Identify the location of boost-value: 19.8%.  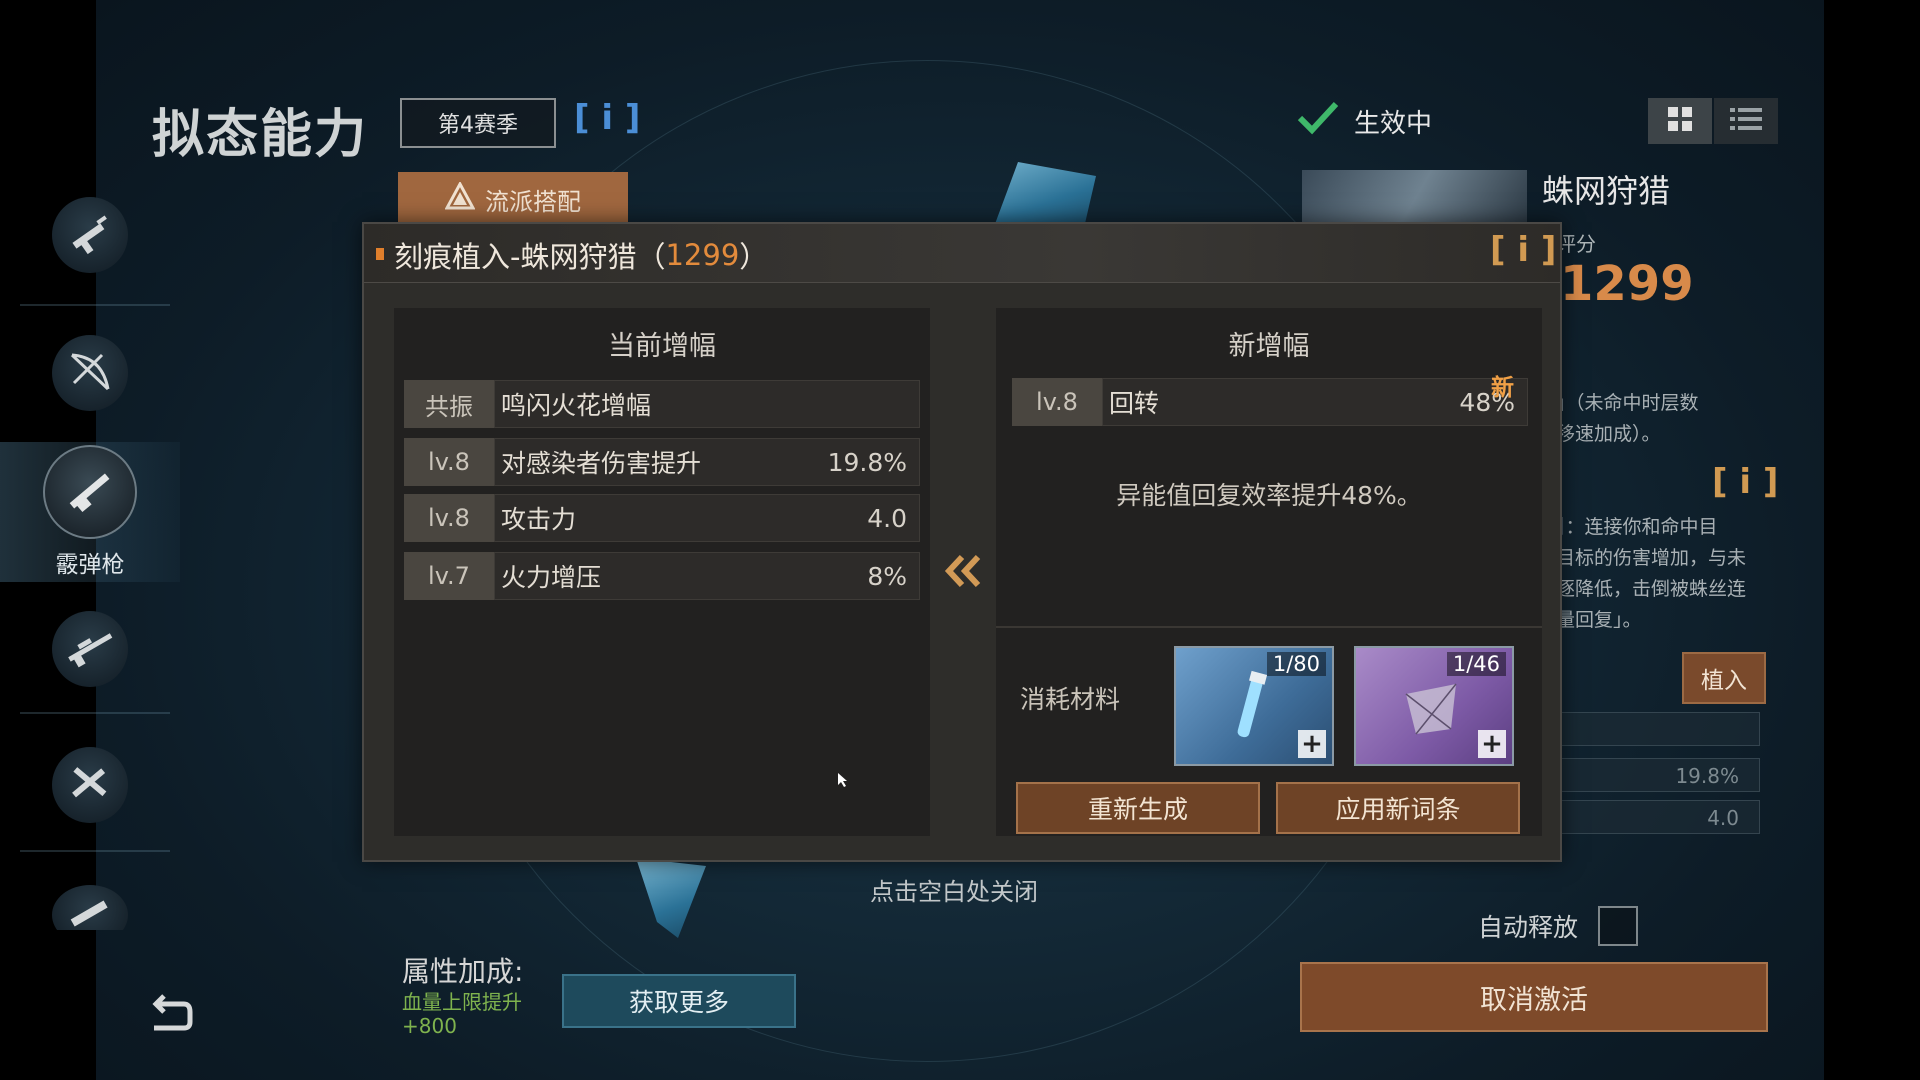
(867, 462).